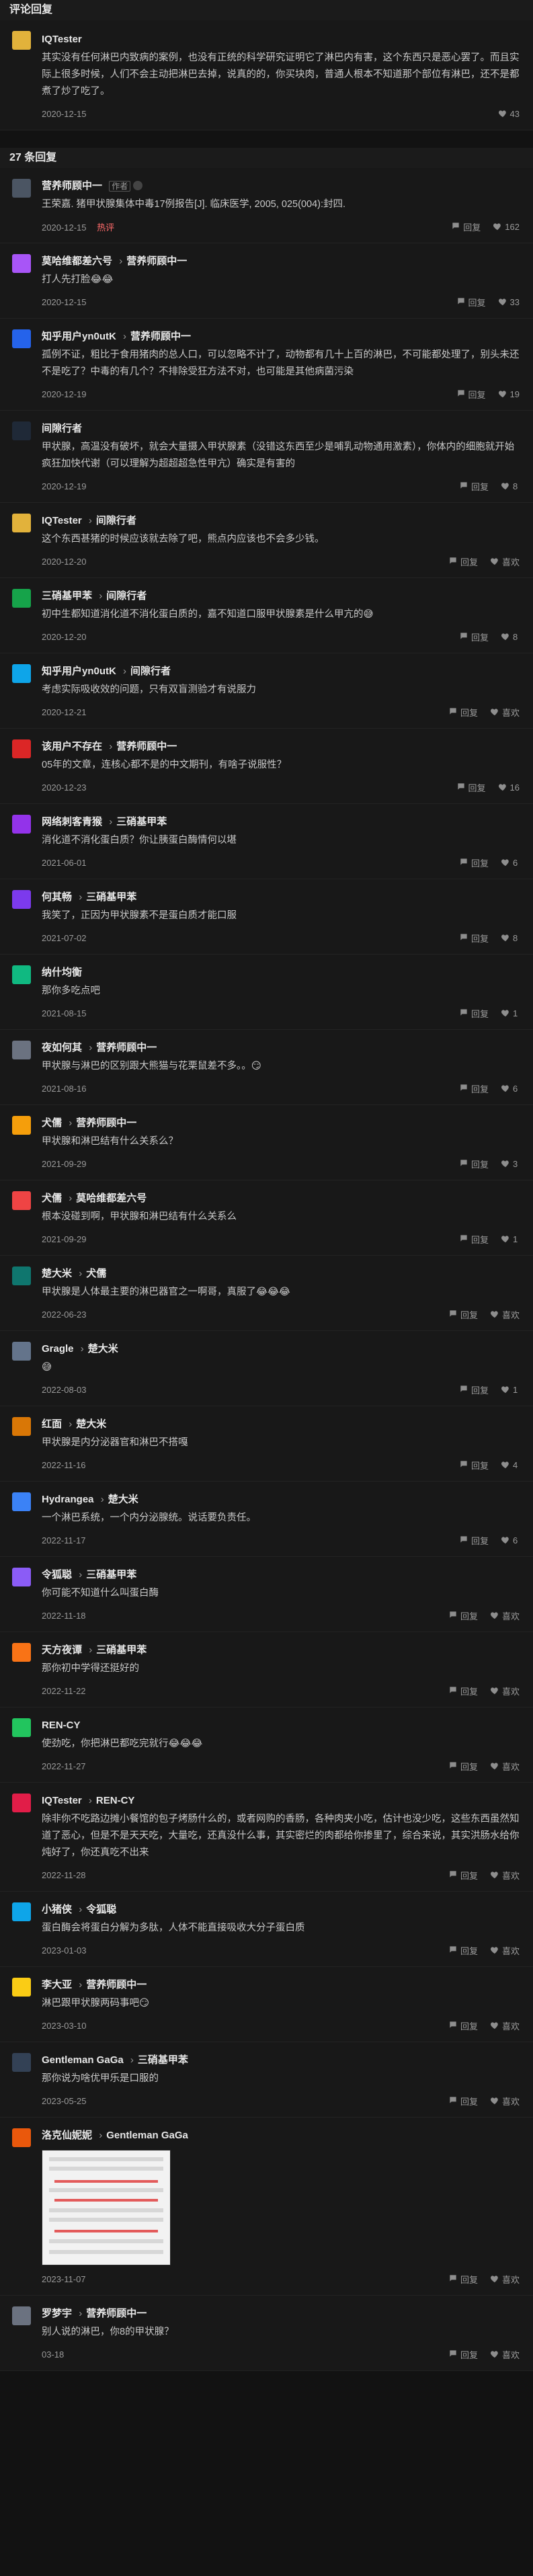  I want to click on reply-author: 李大亚, so click(57, 1984).